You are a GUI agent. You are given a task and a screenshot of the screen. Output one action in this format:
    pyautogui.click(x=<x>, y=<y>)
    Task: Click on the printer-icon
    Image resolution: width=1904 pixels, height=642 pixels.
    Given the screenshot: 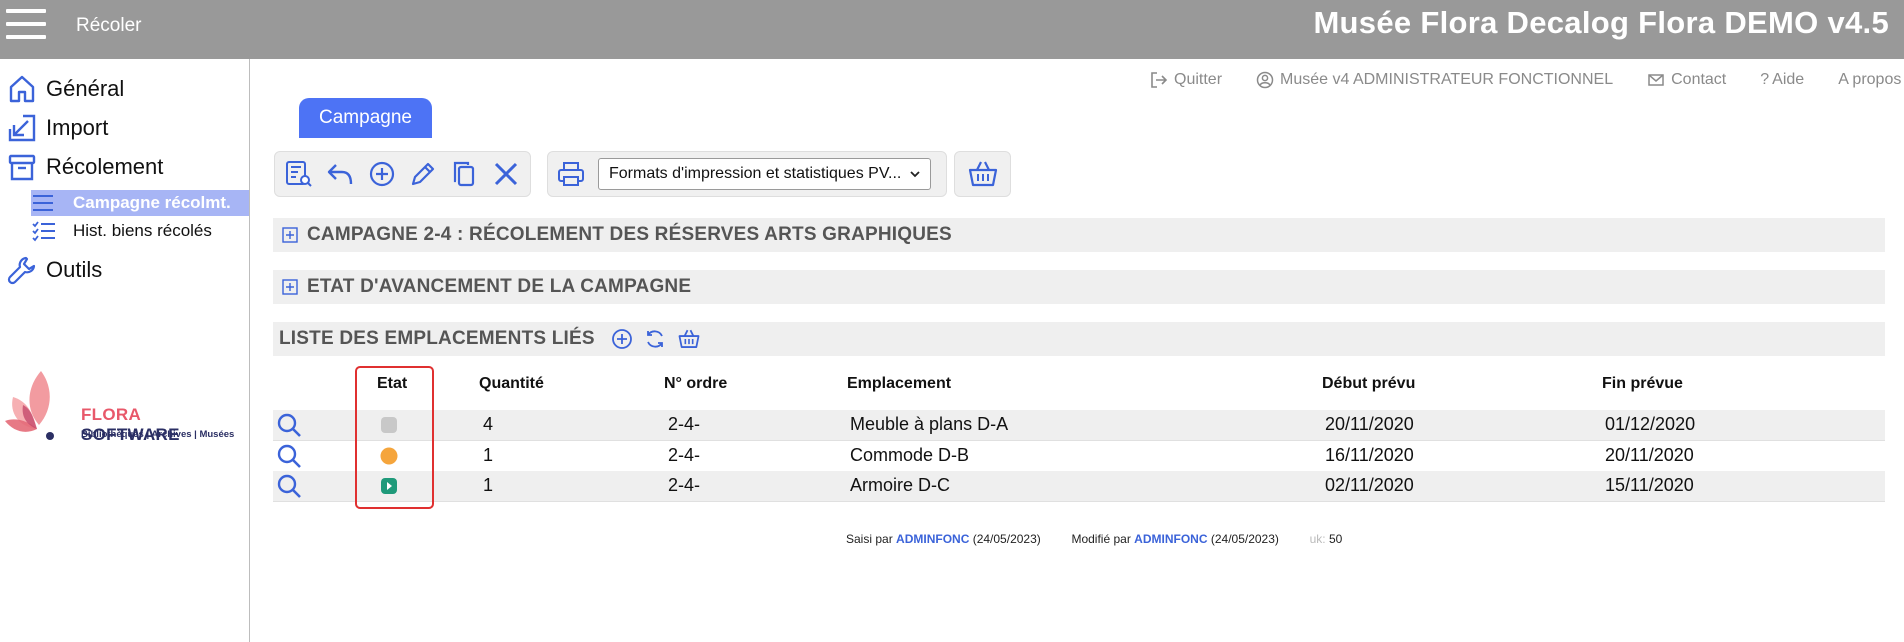 What is the action you would take?
    pyautogui.click(x=571, y=174)
    